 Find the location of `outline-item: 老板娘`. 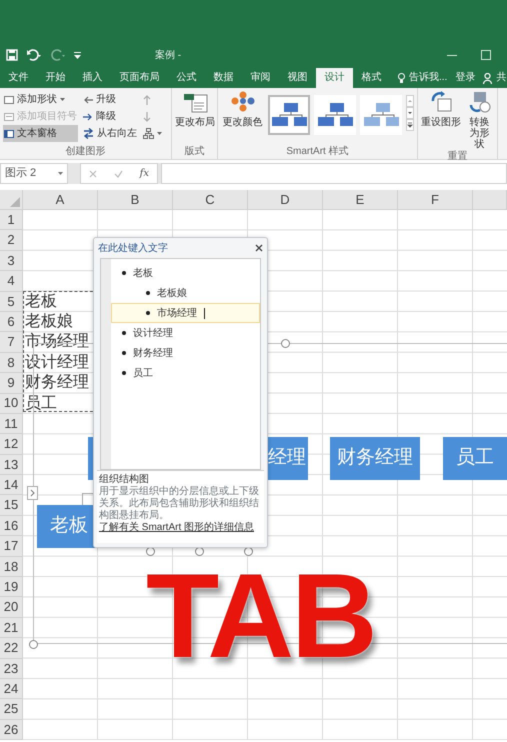

outline-item: 老板娘 is located at coordinates (185, 293).